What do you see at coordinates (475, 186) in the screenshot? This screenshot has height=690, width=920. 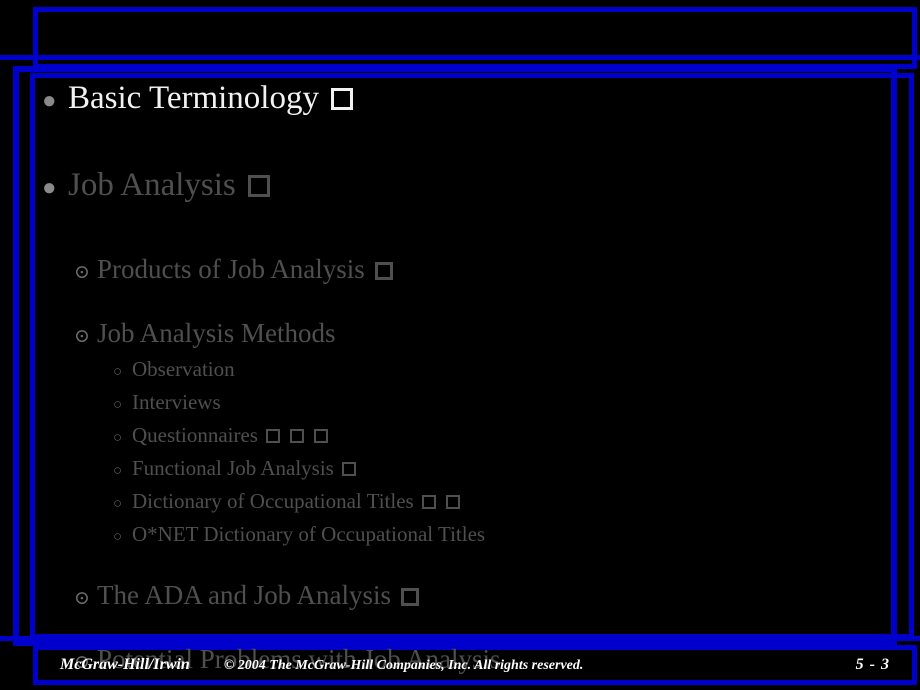 I see `bullet-item: ● Job Analysis` at bounding box center [475, 186].